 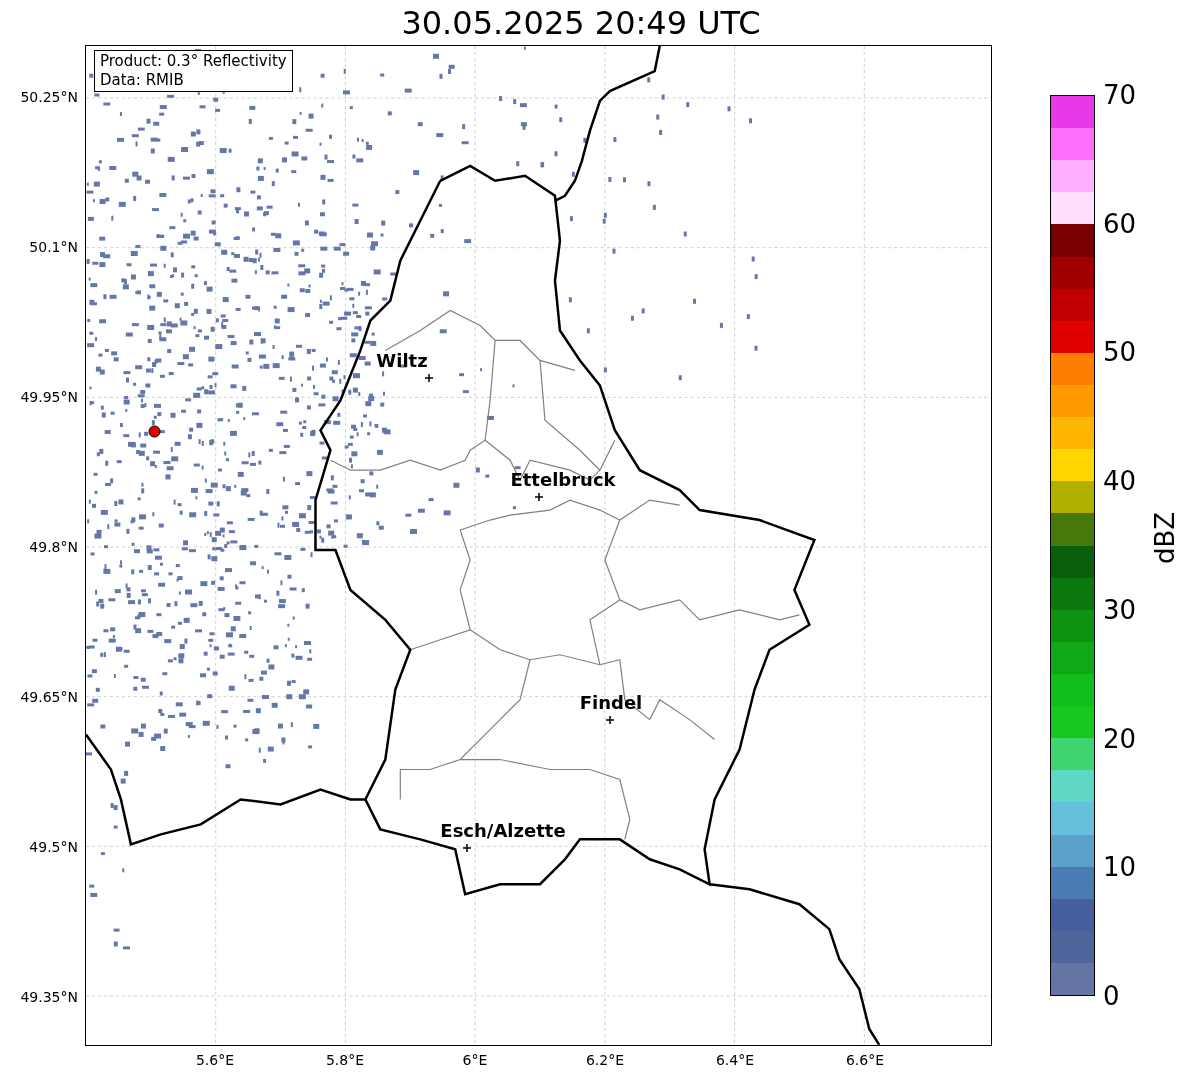 I want to click on colorbar-label: dBZ, so click(x=1165, y=538).